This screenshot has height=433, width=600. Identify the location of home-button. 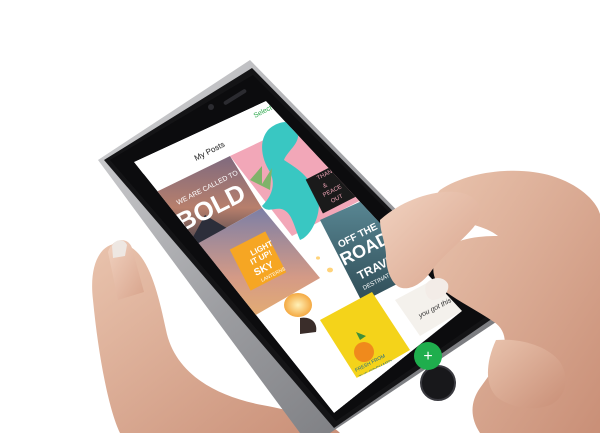
(438, 383).